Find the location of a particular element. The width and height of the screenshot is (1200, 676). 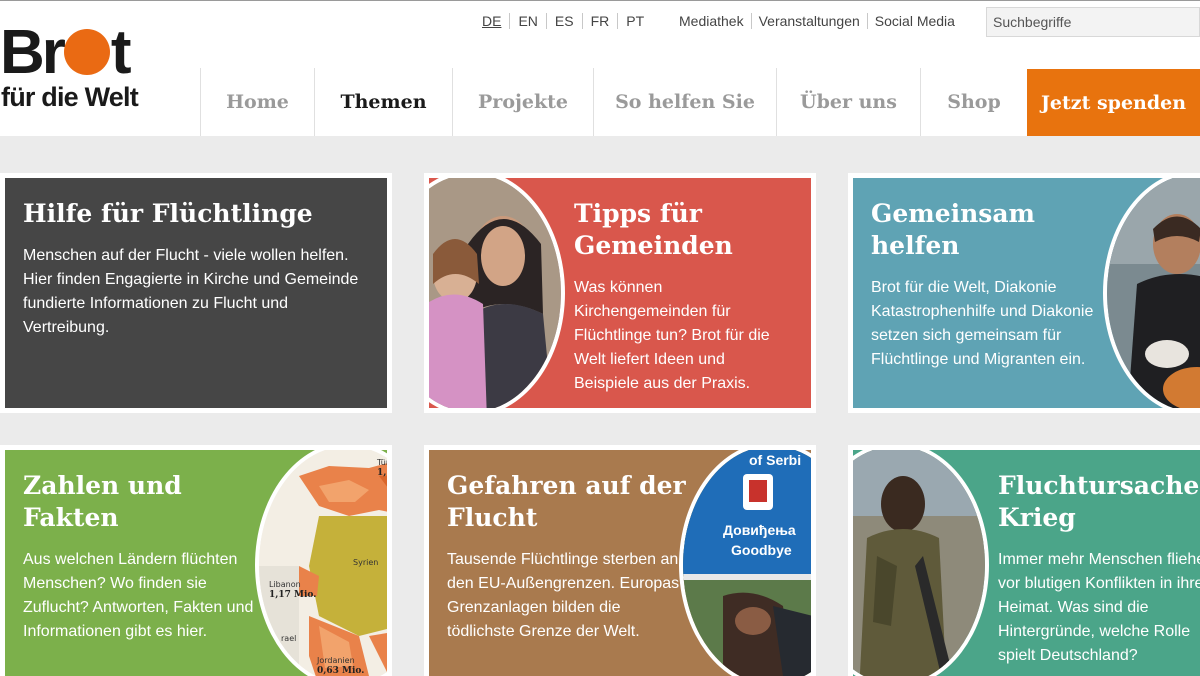

photo-mother-and-child is located at coordinates (497, 293).